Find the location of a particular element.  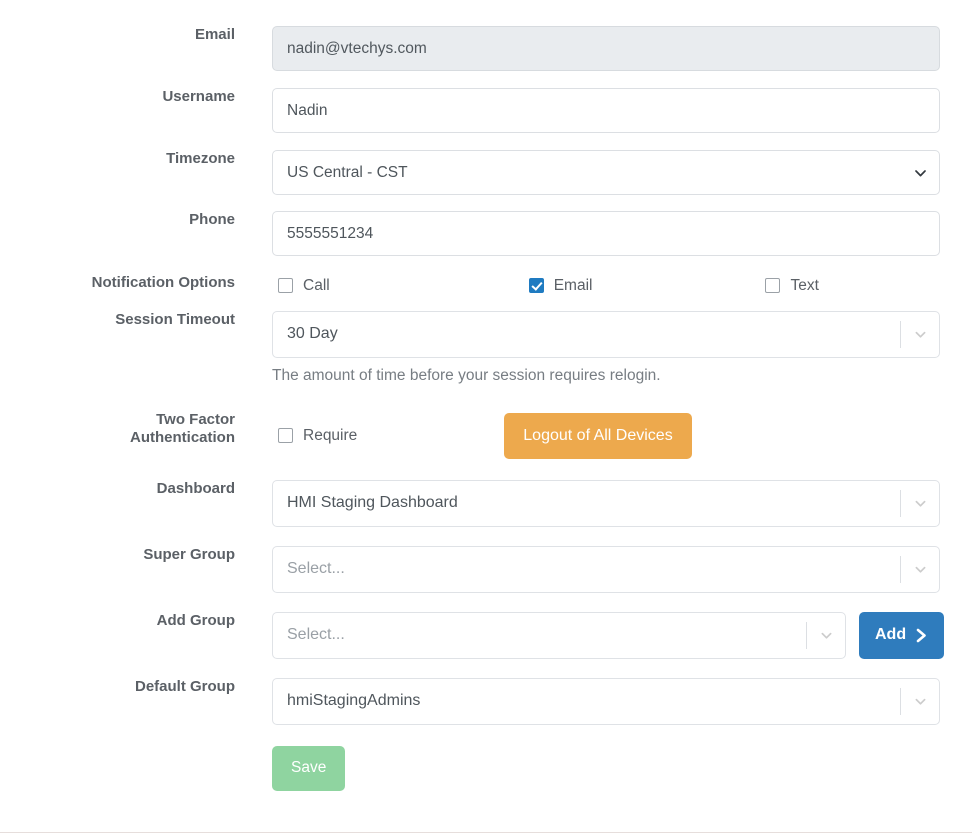

form-row-add-group: Add Group Select... Add is located at coordinates (486, 635).